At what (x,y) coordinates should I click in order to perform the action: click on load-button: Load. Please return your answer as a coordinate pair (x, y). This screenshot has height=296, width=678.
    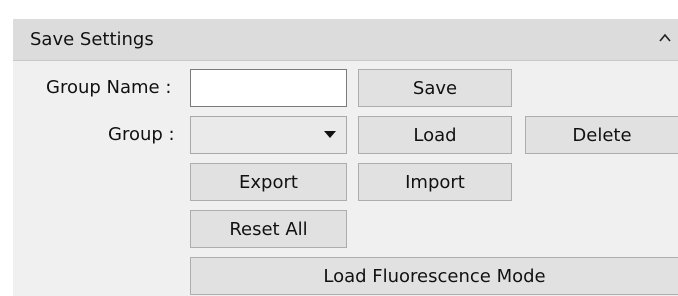
    Looking at the image, I should click on (435, 135).